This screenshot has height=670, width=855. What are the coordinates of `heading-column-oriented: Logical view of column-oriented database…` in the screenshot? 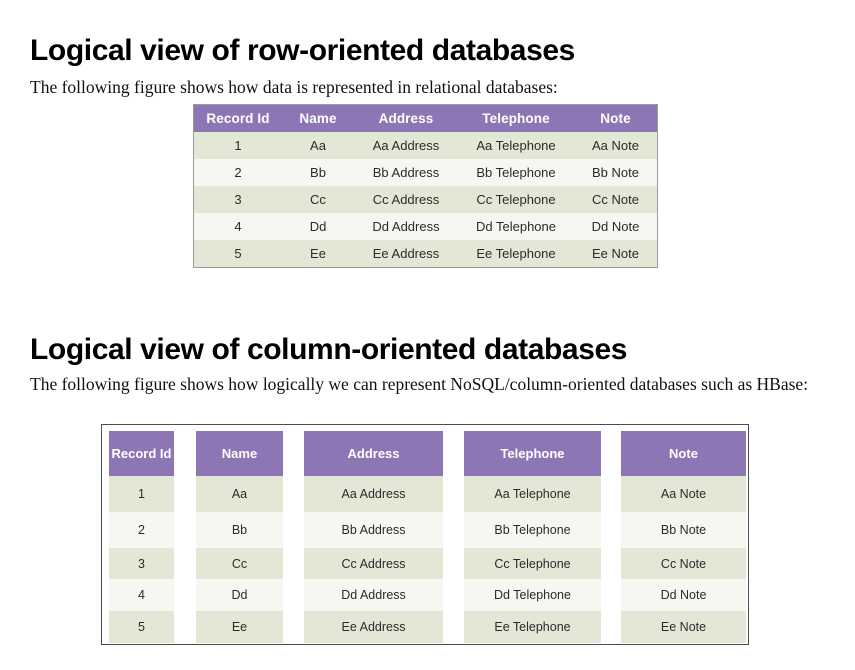 It's located at (329, 350).